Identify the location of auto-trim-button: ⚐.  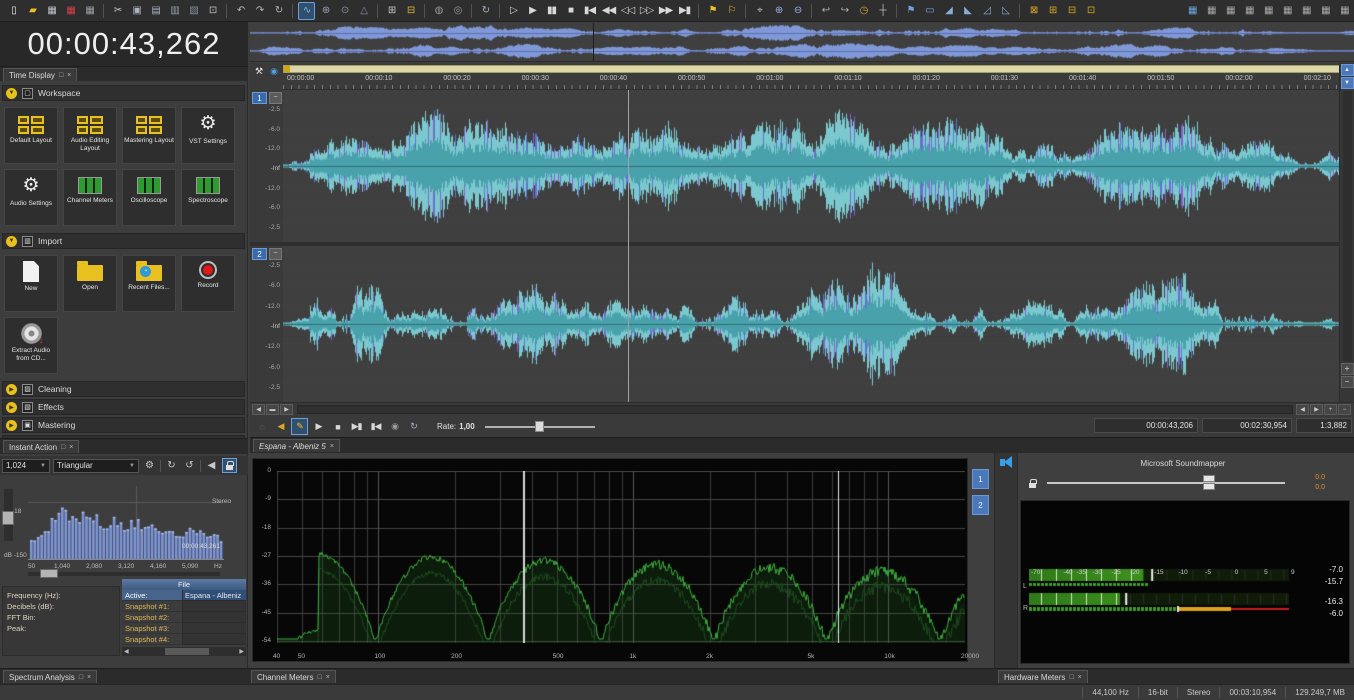
(731, 11).